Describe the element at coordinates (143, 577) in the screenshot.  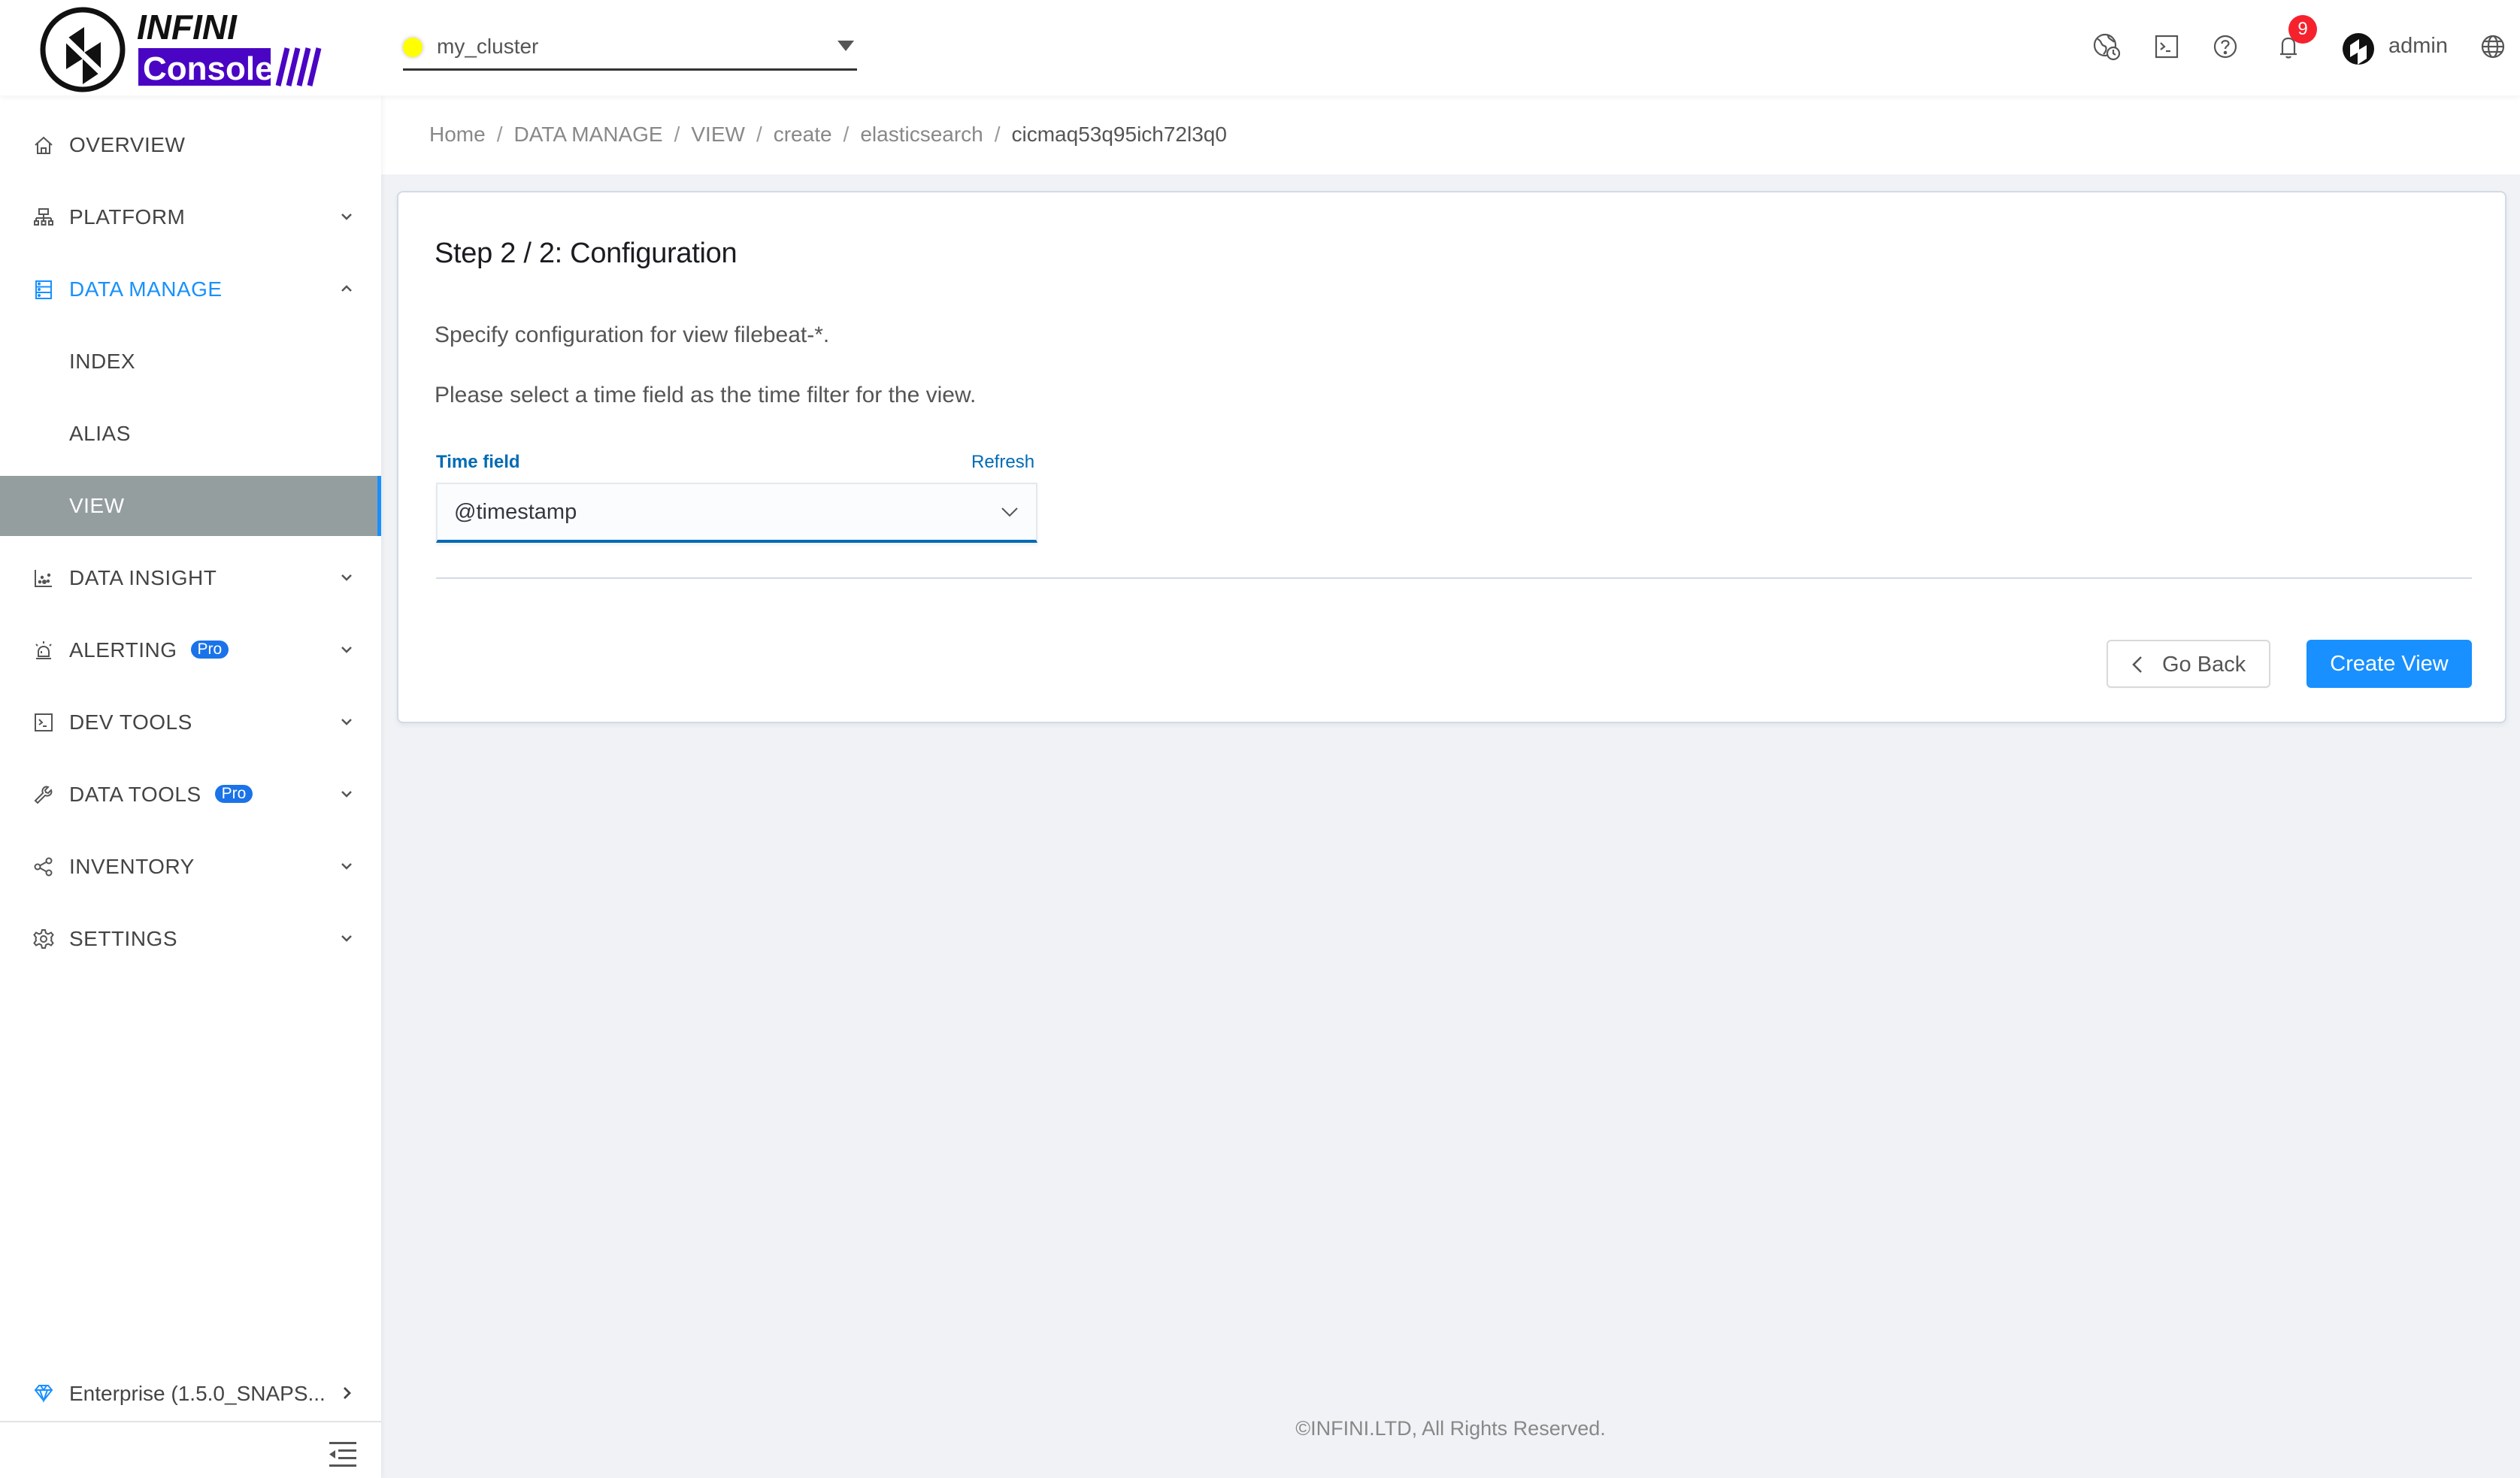
I see `sidebar-item-label: DATA INSIGHT` at that location.